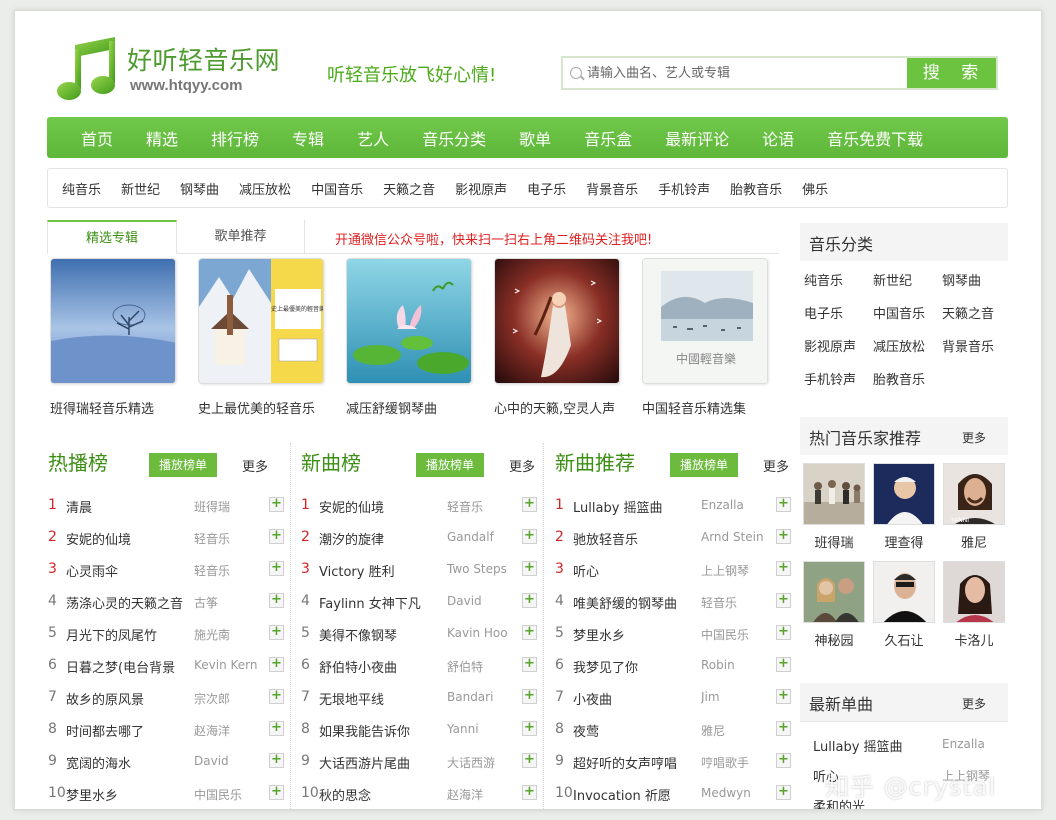 The width and height of the screenshot is (1056, 820). Describe the element at coordinates (904, 541) in the screenshot. I see `artist-name: 理查得` at that location.